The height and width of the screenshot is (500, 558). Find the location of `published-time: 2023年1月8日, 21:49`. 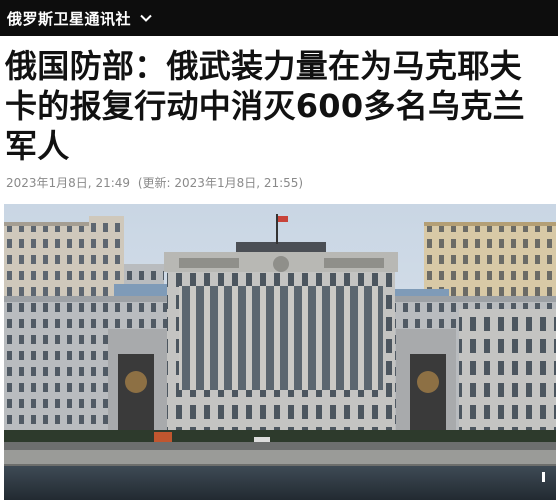

published-time: 2023年1月8日, 21:49 is located at coordinates (68, 183).